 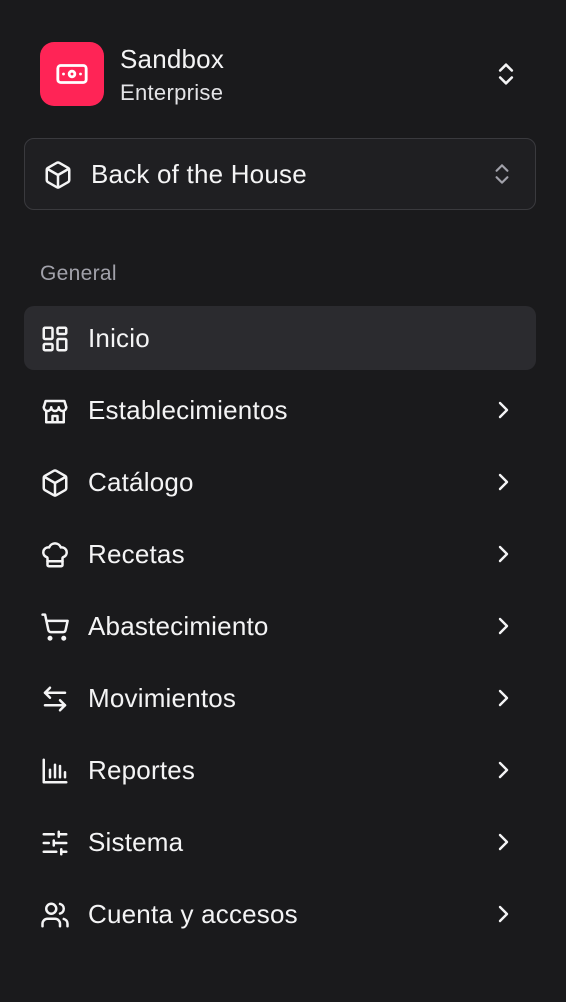 I want to click on bar-chart-icon, so click(x=55, y=771).